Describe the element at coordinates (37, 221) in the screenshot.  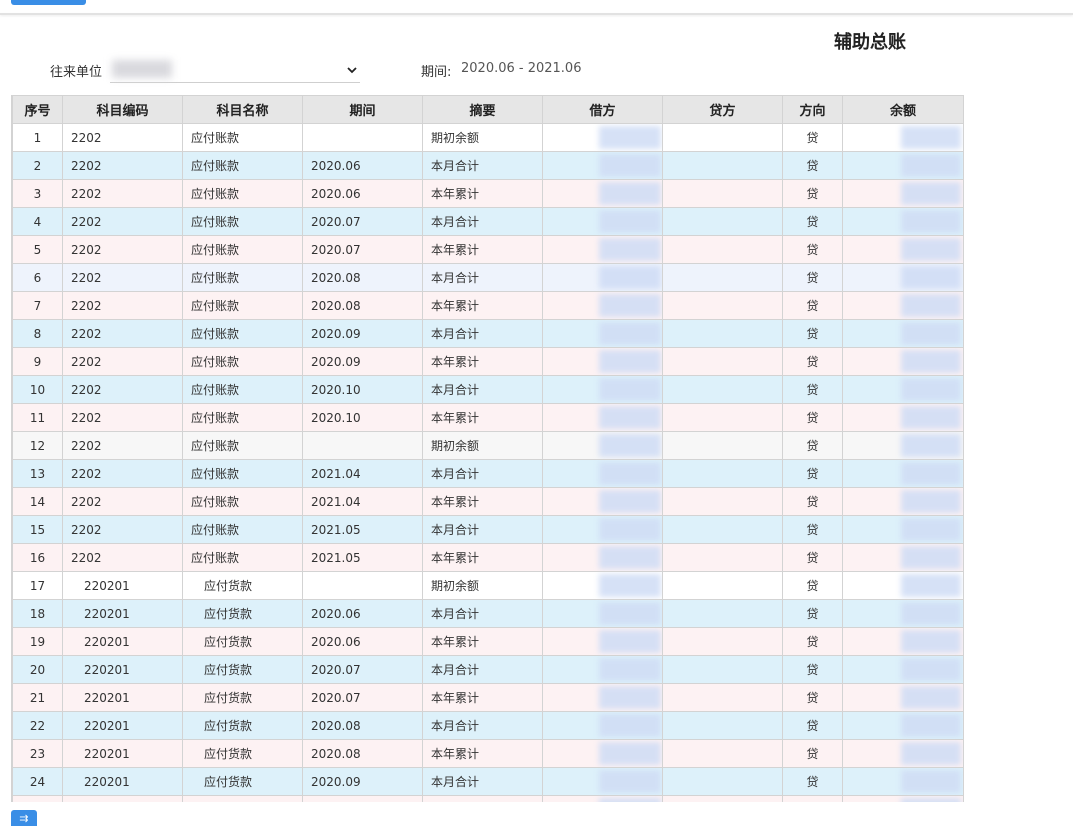
I see `cell-no: 4` at that location.